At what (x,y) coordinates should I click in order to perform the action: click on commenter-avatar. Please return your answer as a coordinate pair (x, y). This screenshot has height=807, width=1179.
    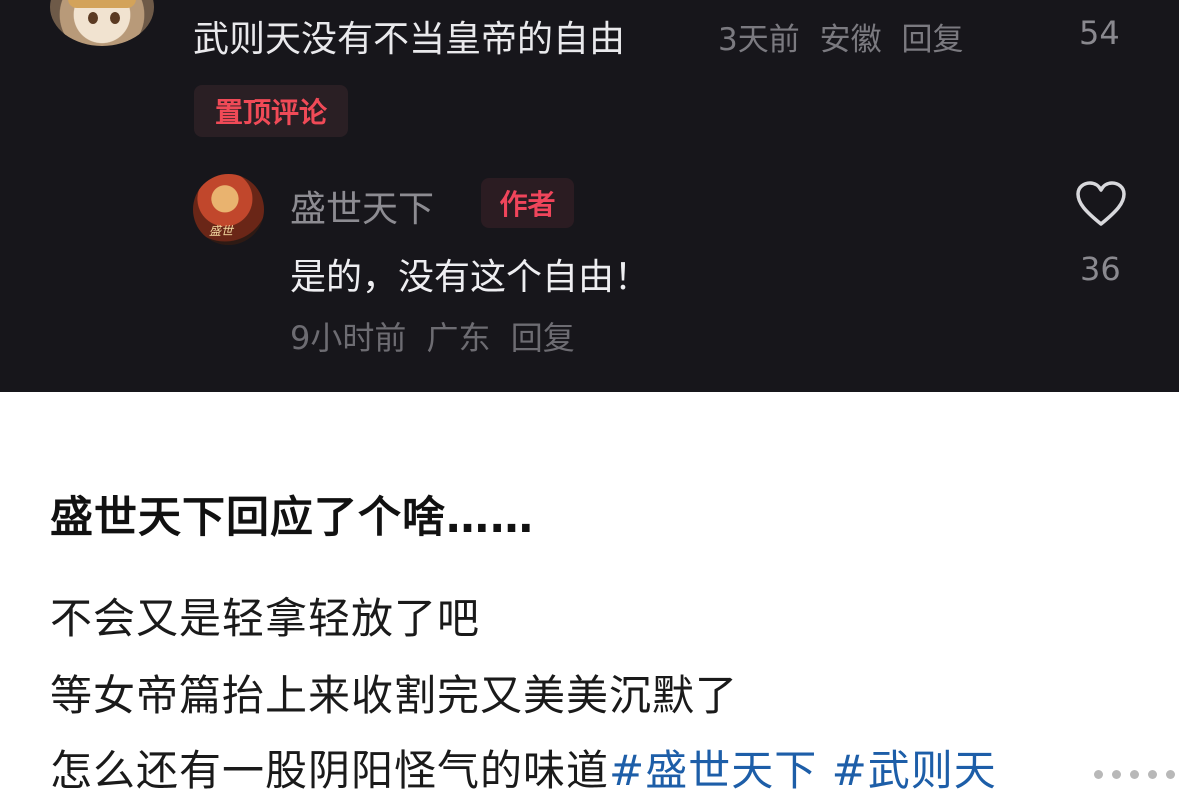
    Looking at the image, I should click on (102, 23).